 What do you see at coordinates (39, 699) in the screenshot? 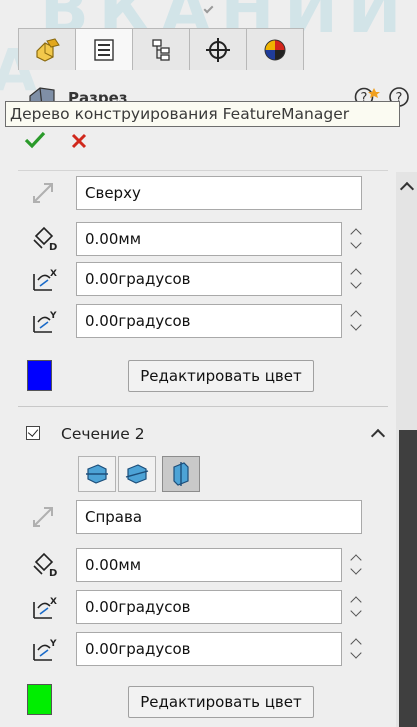
I see `section2-color-swatch` at bounding box center [39, 699].